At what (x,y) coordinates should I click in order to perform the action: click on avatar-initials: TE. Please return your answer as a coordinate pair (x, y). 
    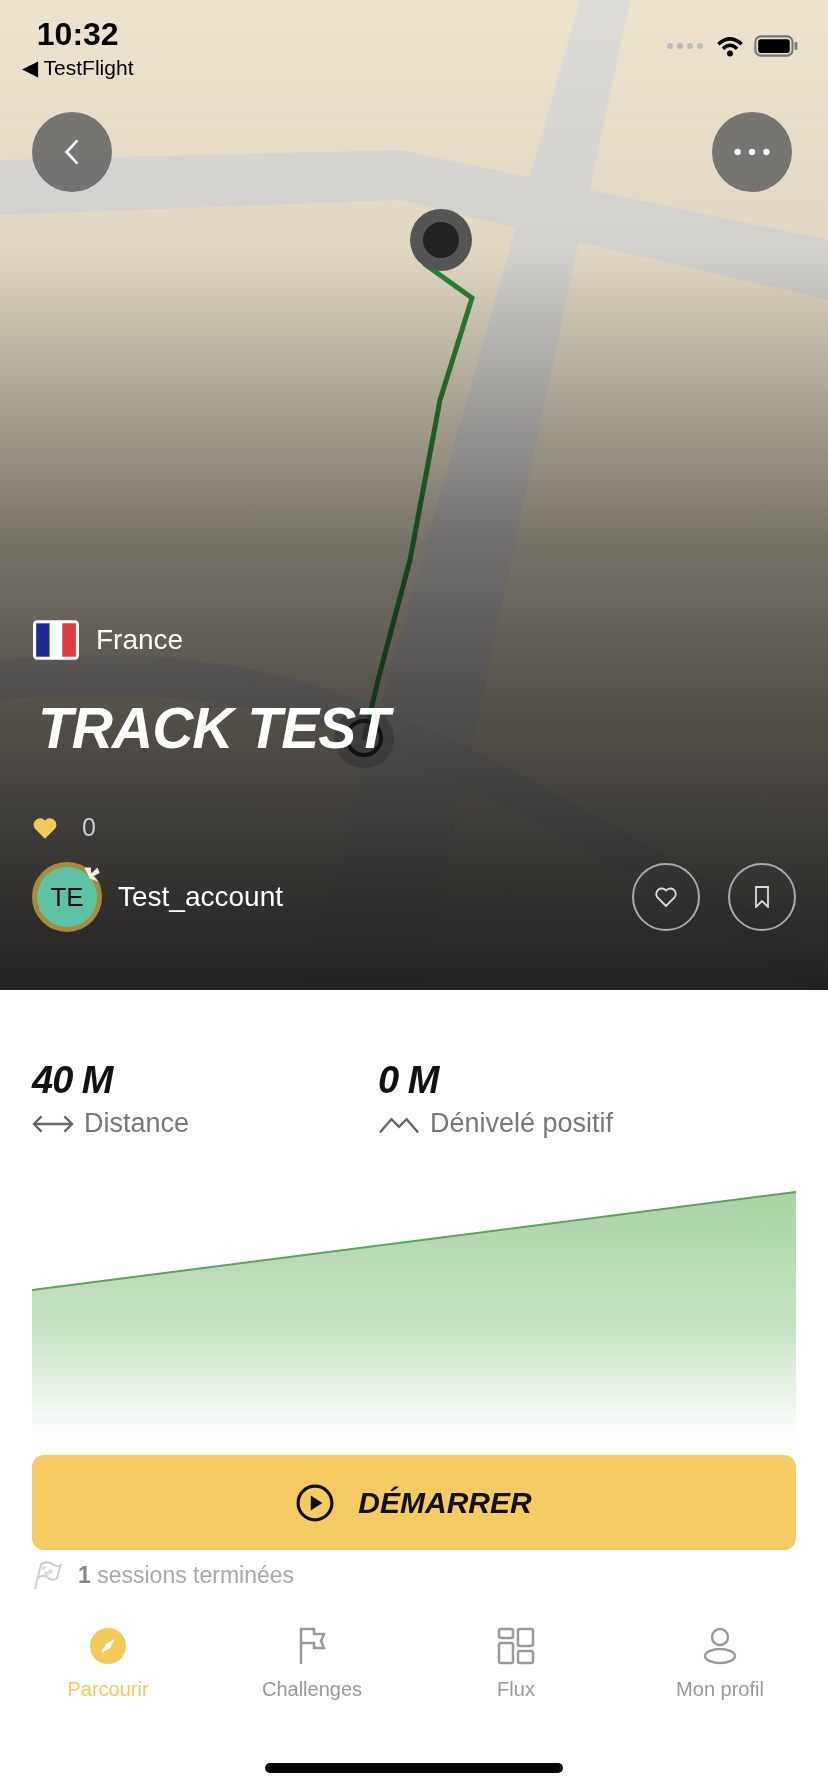
    Looking at the image, I should click on (67, 897).